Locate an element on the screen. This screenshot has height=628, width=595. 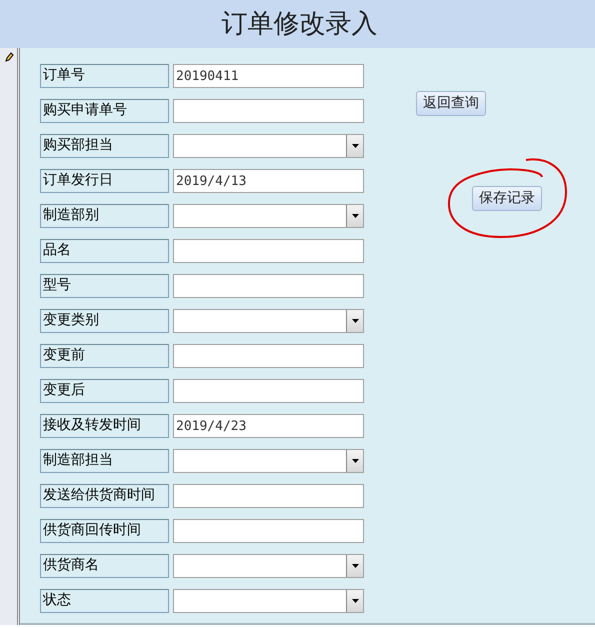
field-label: 状态 is located at coordinates (104, 601).